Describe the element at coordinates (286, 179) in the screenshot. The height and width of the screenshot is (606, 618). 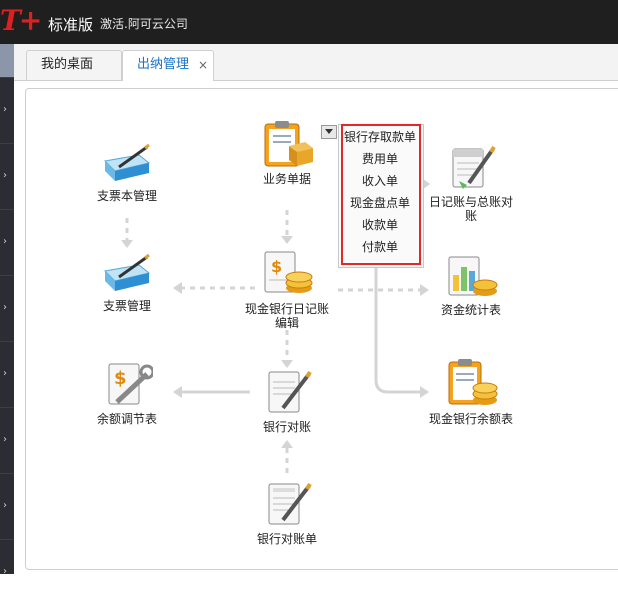
I see `node-label: 业务单据` at that location.